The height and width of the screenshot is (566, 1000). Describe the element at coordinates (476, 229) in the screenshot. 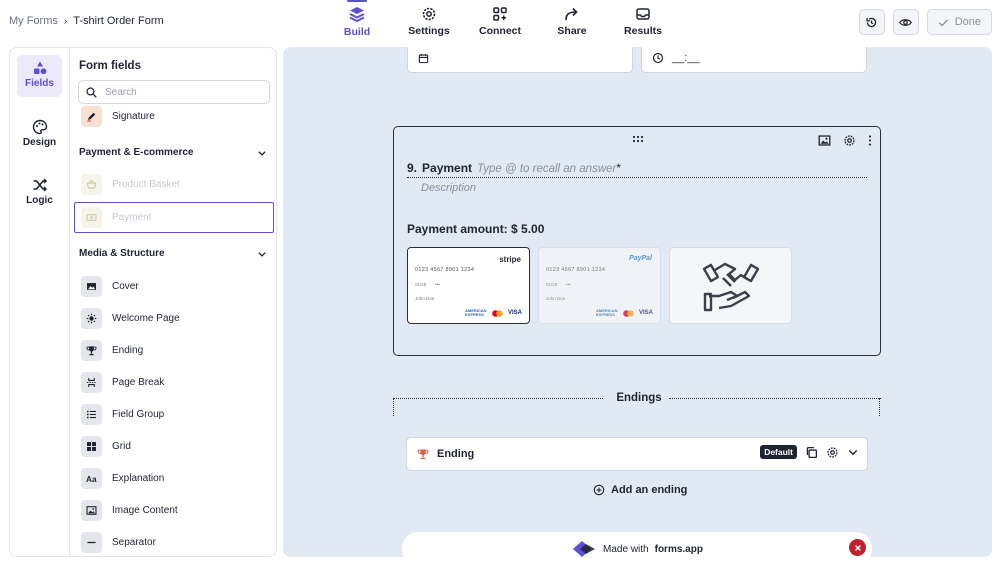

I see `payment-amount: Payment amount: $ 5.00` at that location.